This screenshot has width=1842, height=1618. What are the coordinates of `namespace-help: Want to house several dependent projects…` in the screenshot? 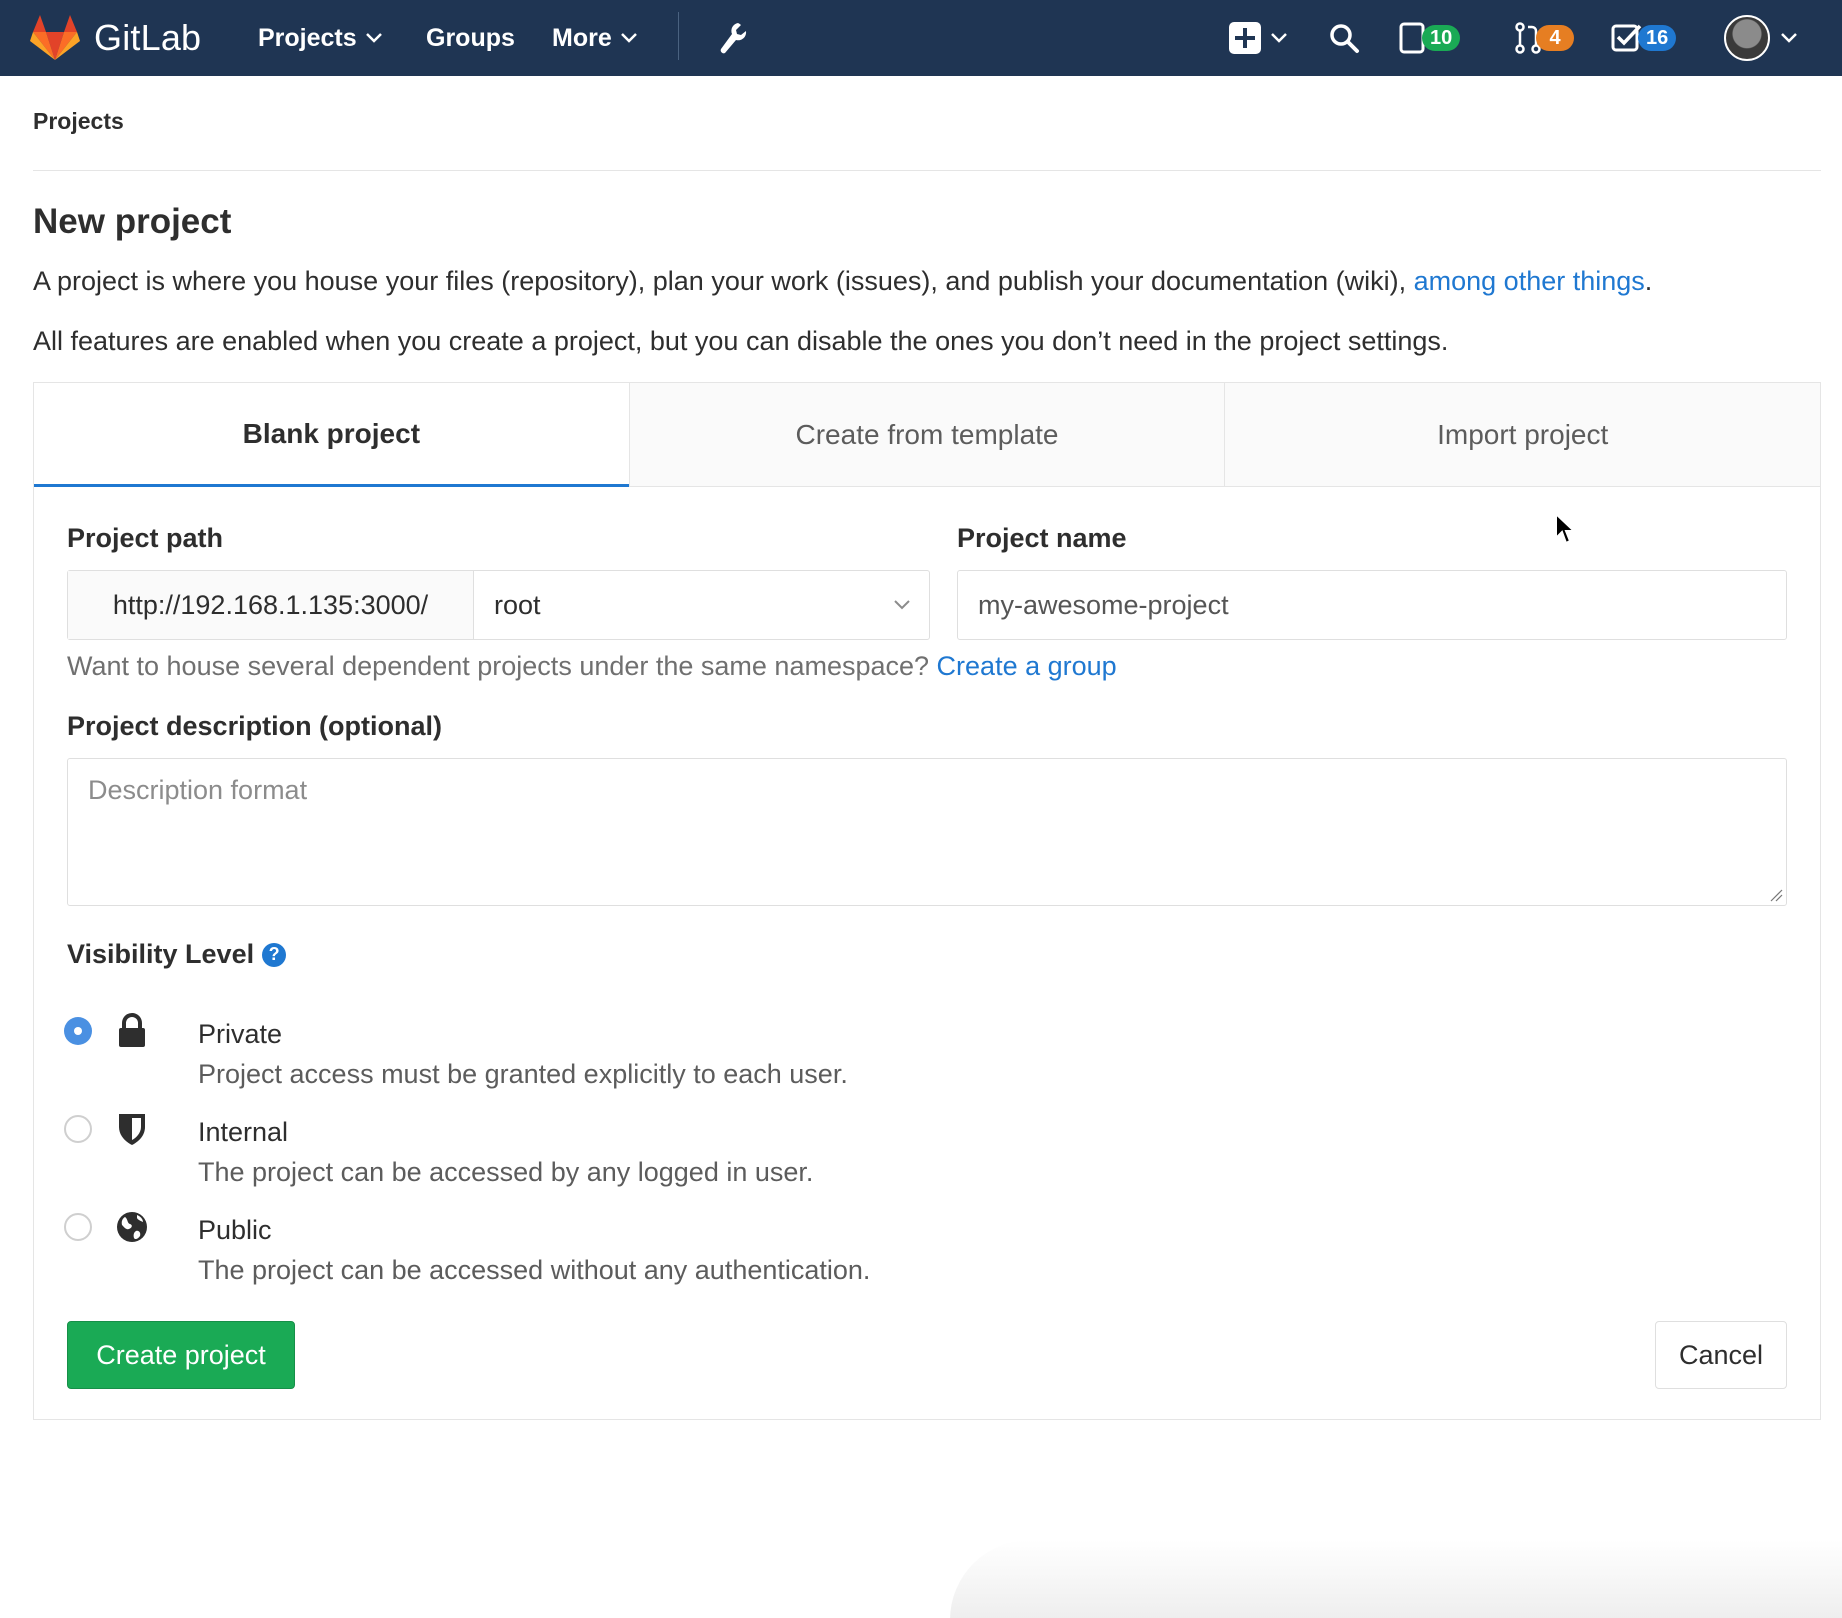 It's located at (502, 666).